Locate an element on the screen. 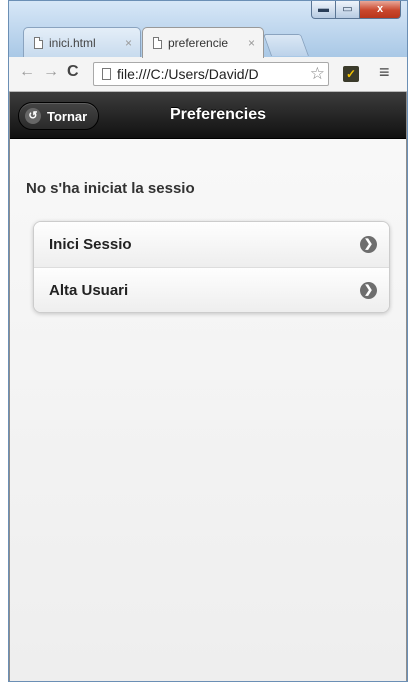 This screenshot has height=682, width=408. menu-list: Inici Sessio ❯ Alta Usuari ❯ is located at coordinates (211, 267).